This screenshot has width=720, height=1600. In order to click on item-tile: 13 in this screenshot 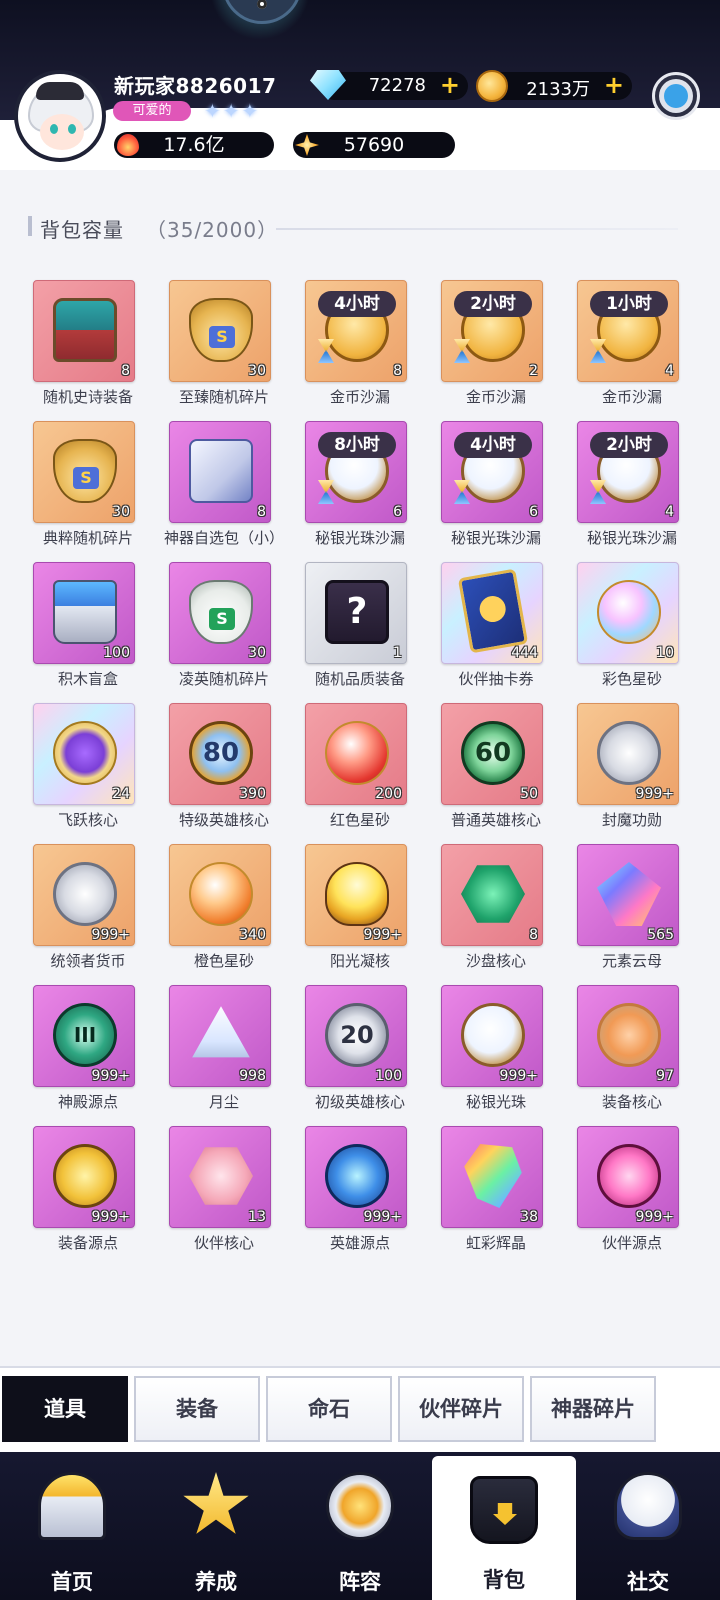, I will do `click(220, 1177)`.